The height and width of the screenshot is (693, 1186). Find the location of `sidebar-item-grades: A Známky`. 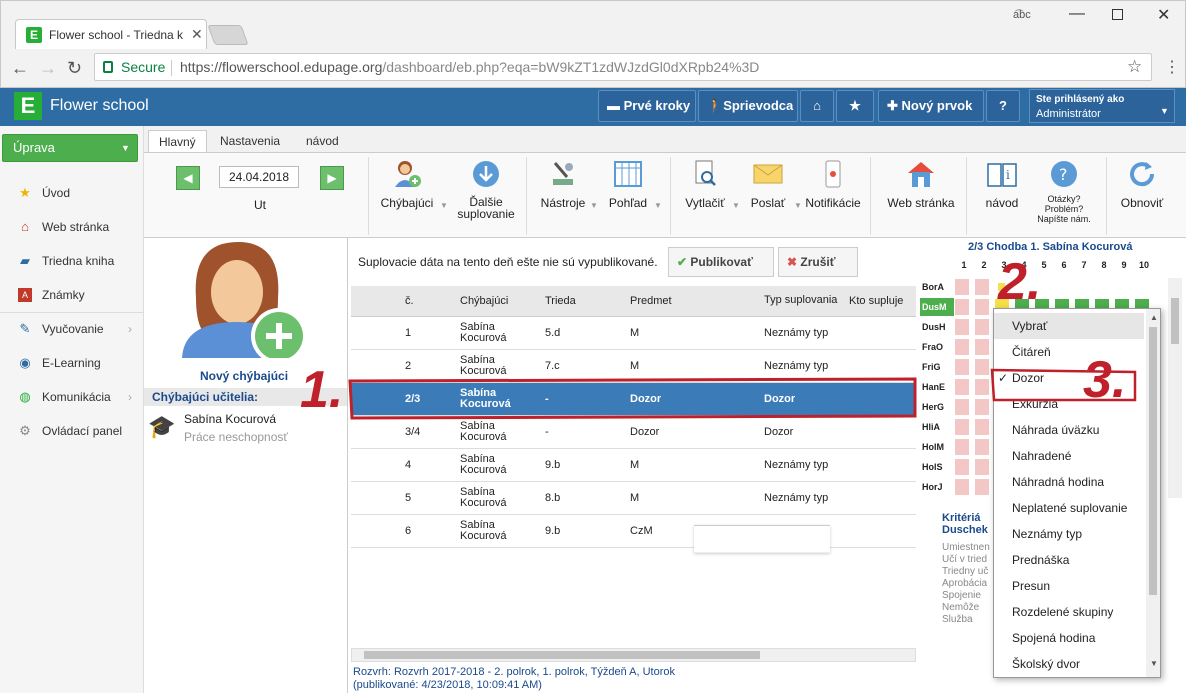

sidebar-item-grades: A Známky is located at coordinates (71, 295).